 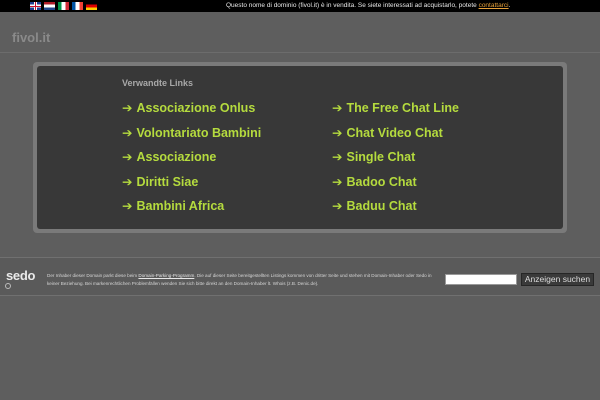 What do you see at coordinates (557, 279) in the screenshot?
I see `search-ads-button: Anzeigen suchen` at bounding box center [557, 279].